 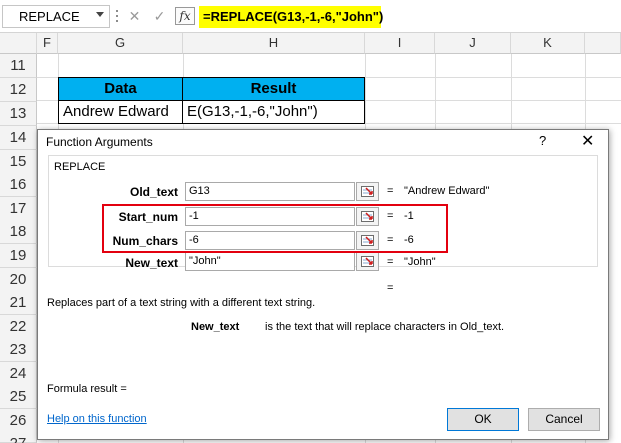 I want to click on table-header-data: Data, so click(x=120, y=89).